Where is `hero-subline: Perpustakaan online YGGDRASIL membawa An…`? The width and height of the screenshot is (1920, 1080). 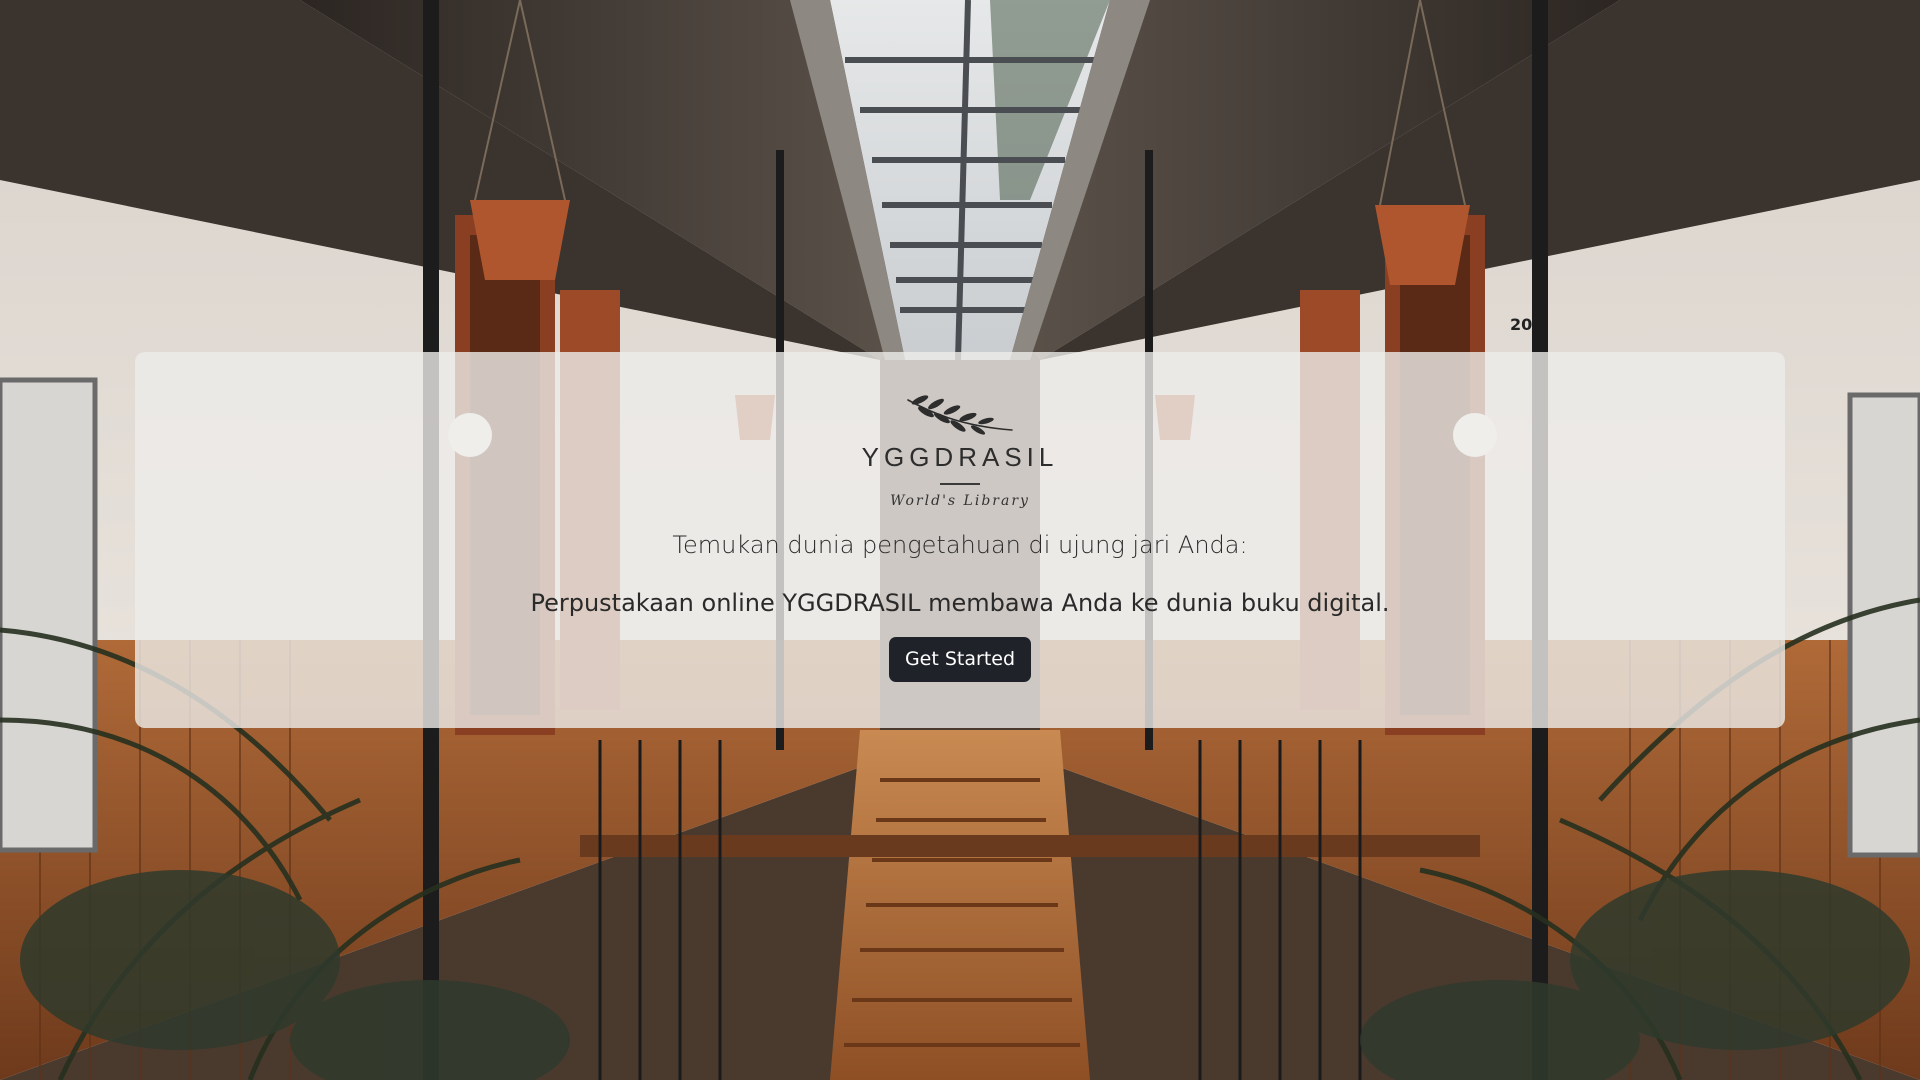
hero-subline: Perpustakaan online YGGDRASIL membawa An… is located at coordinates (960, 603).